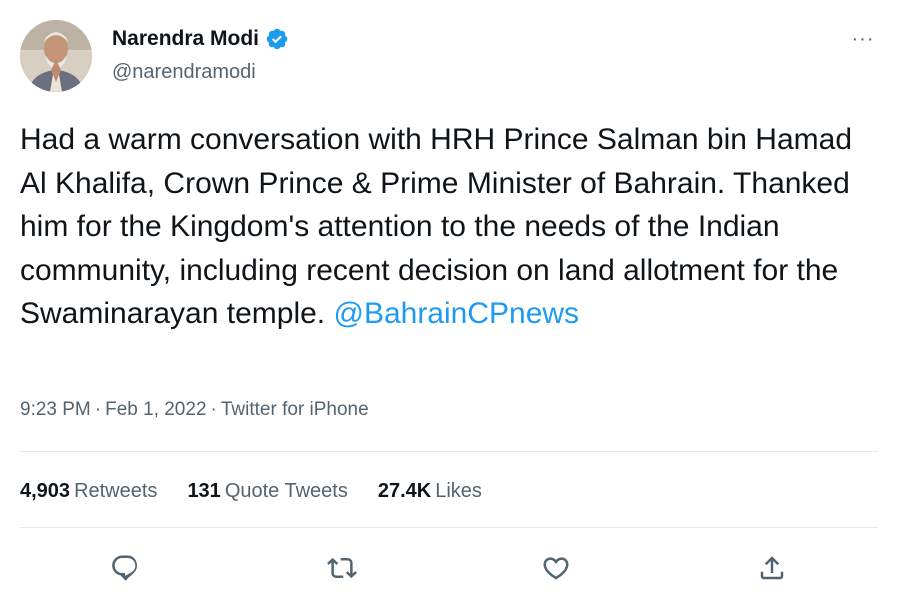 This screenshot has width=900, height=600. I want to click on reply-icon, so click(125, 568).